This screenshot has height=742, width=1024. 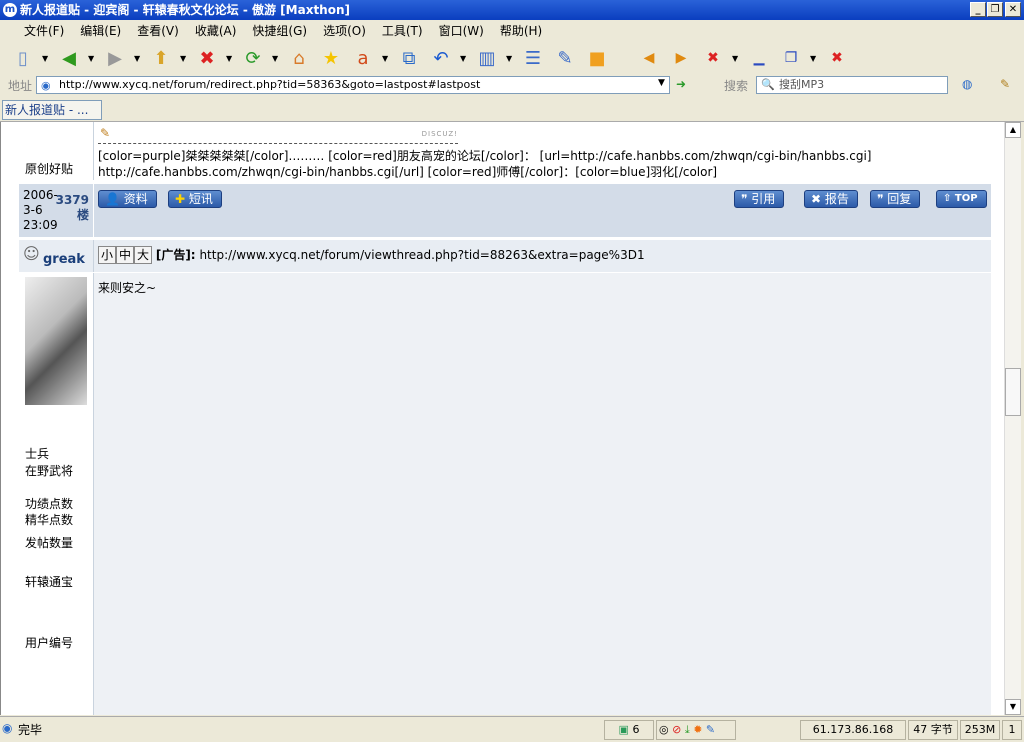 I want to click on prev-tab-icon: ◀, so click(x=649, y=58).